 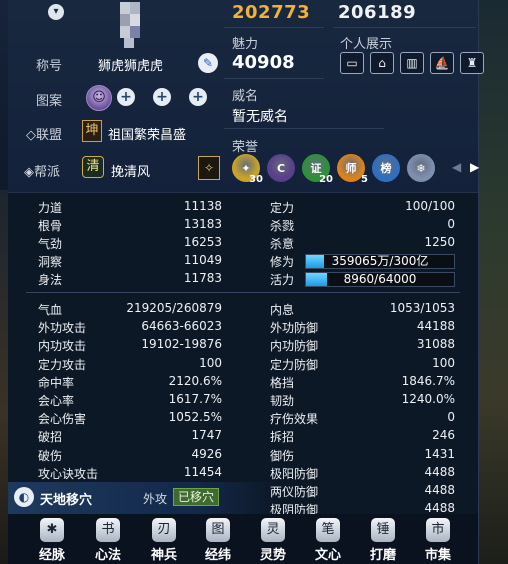 I want to click on stat-label: 外功攻击, so click(x=62, y=328).